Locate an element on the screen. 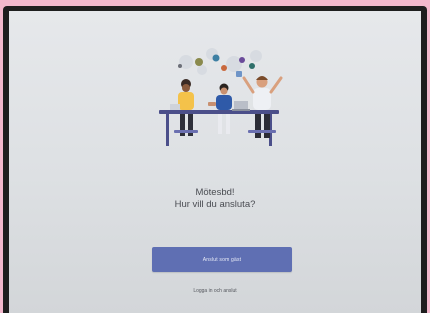 Image resolution: width=430 pixels, height=313 pixels. meeting-illustration is located at coordinates (219, 99).